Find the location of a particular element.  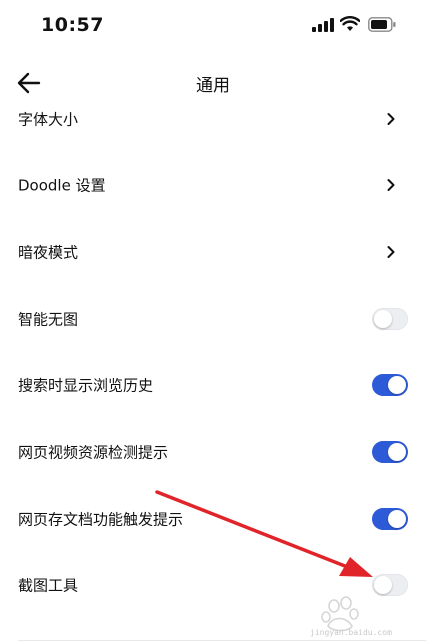

search-history-toggle is located at coordinates (390, 385).